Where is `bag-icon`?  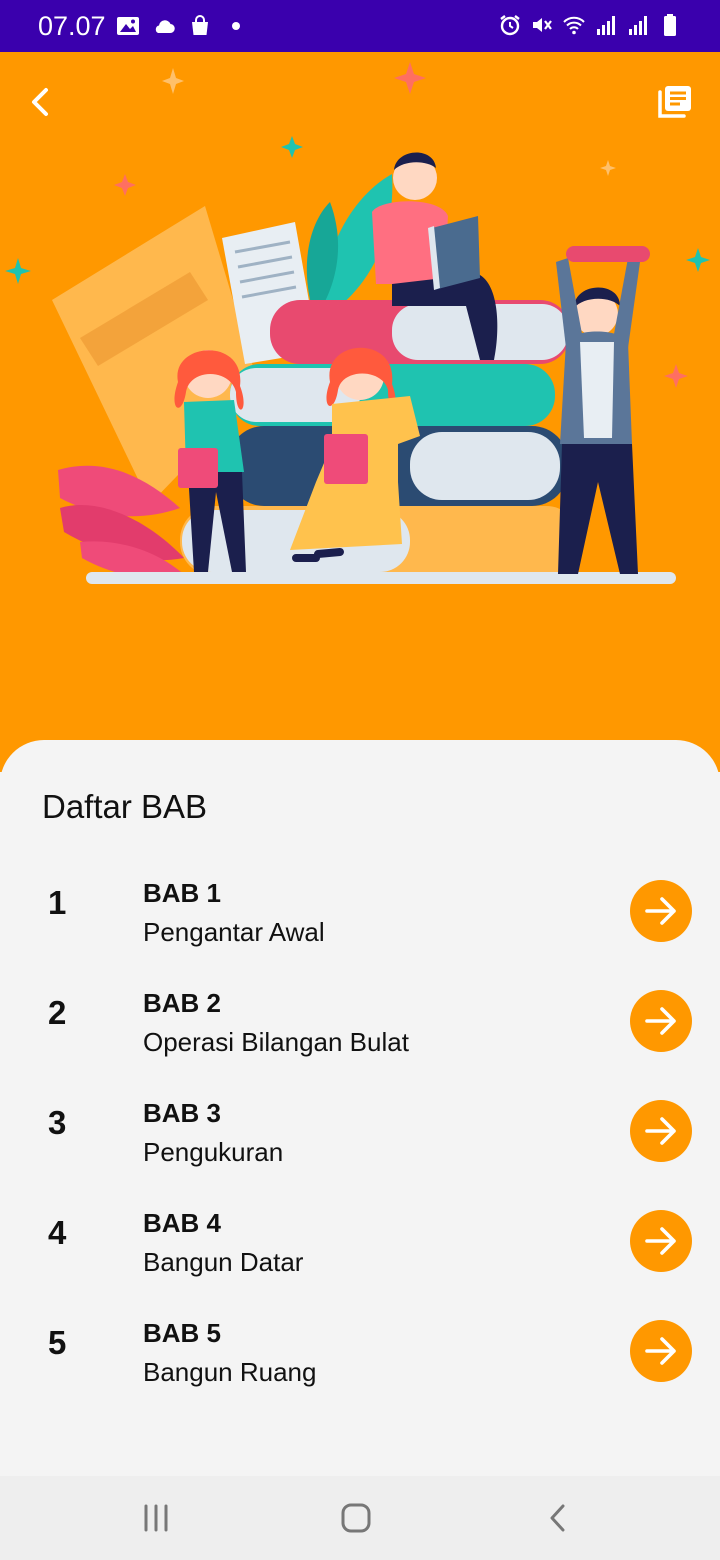 bag-icon is located at coordinates (200, 25).